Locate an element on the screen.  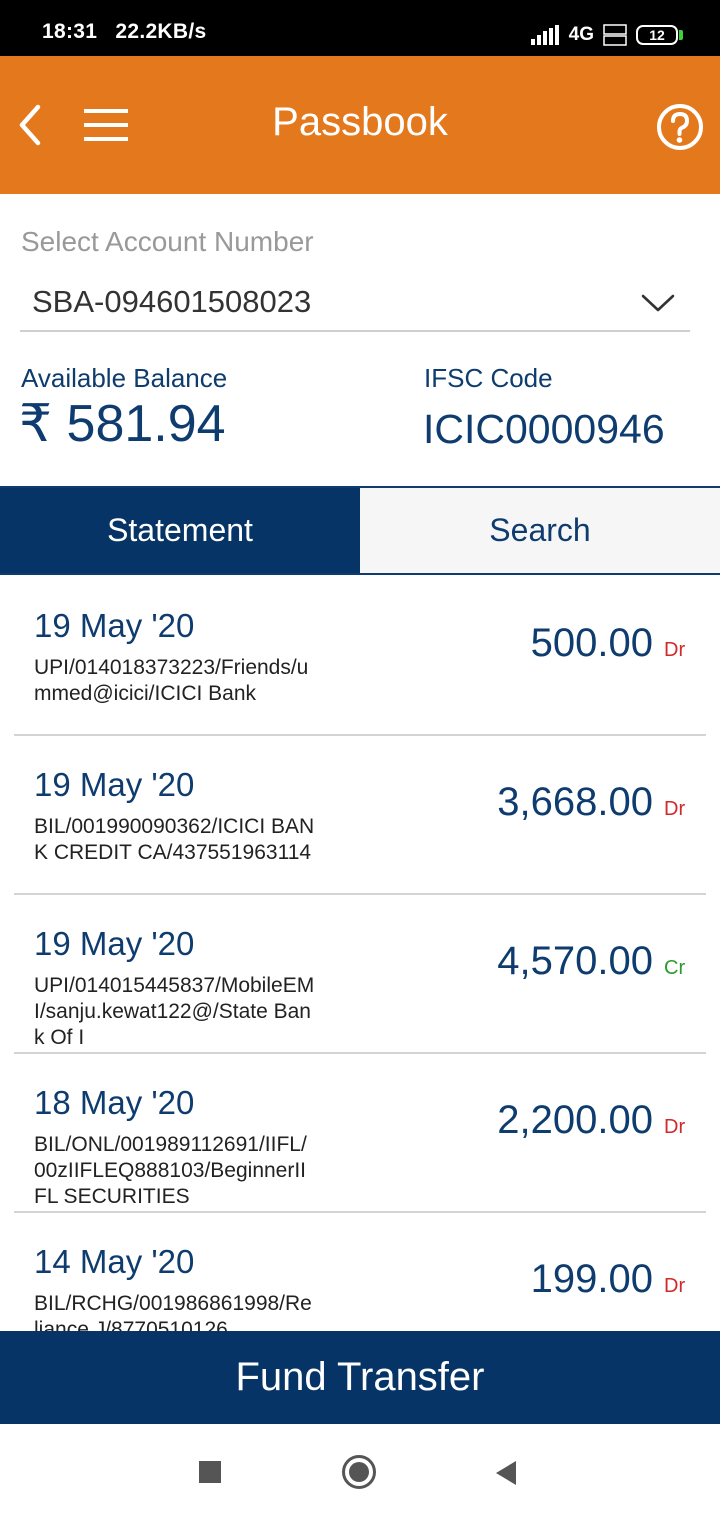
recent-apps-icon is located at coordinates (210, 1472).